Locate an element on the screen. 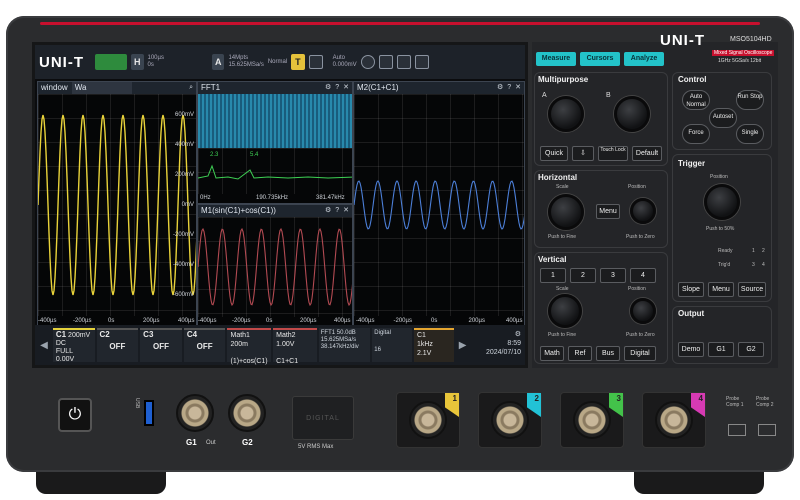  autoset-button: Autoset is located at coordinates (723, 118).